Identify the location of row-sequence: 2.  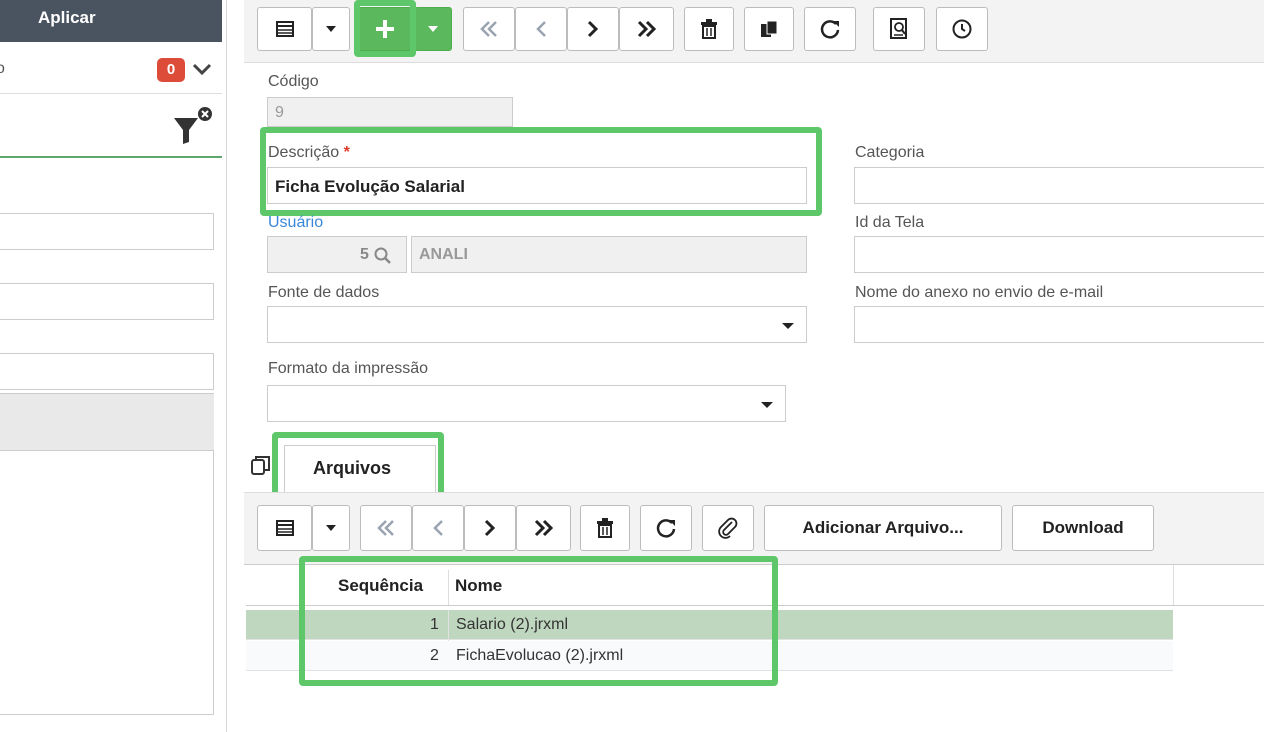
(434, 655).